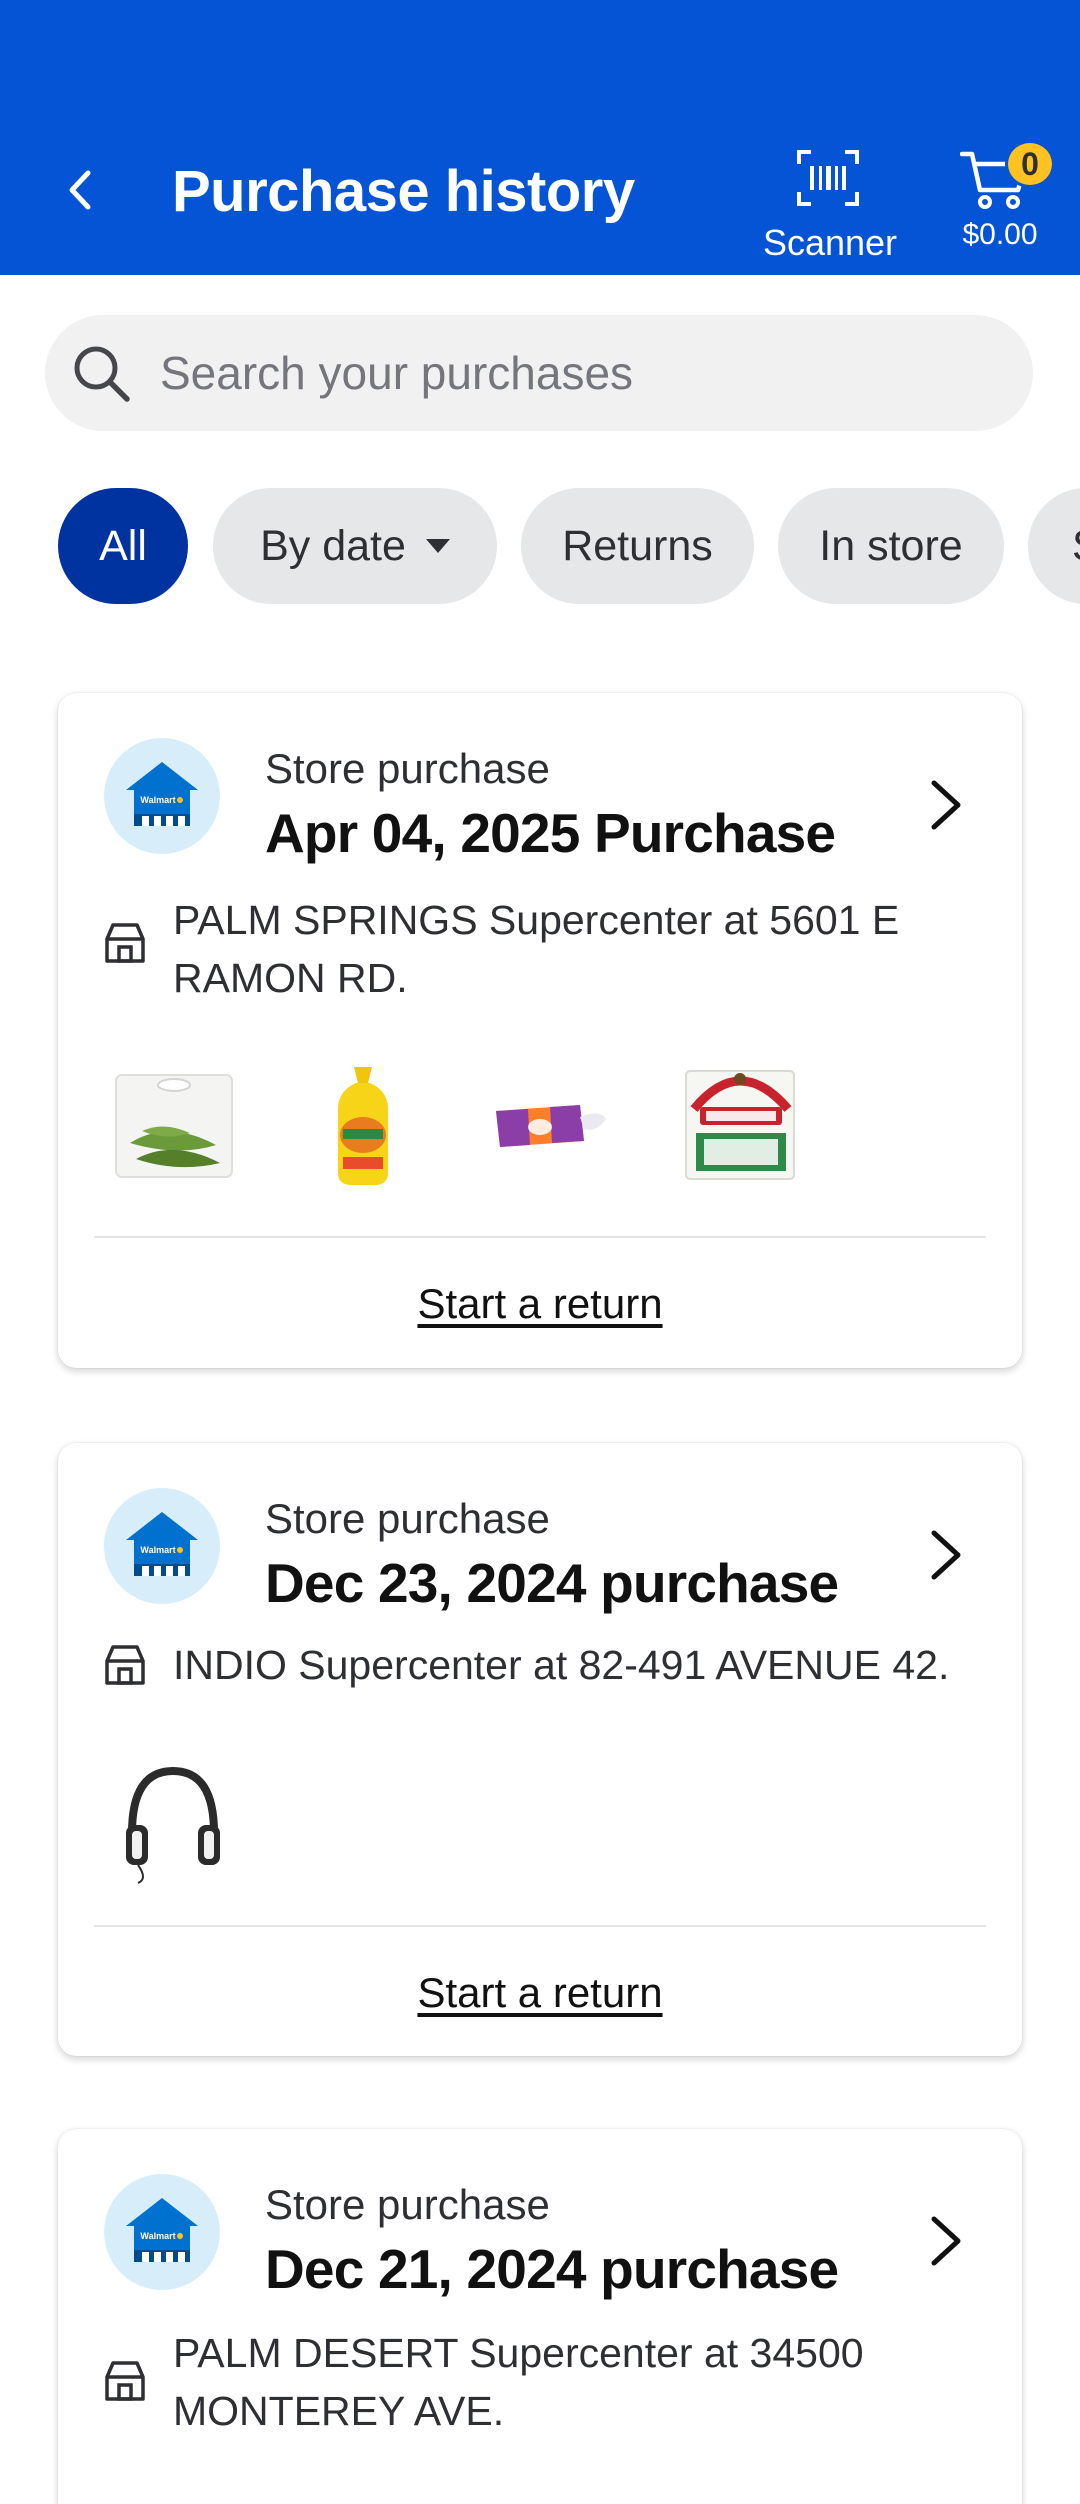  Describe the element at coordinates (743, 1126) in the screenshot. I see `casero-cheese-image` at that location.